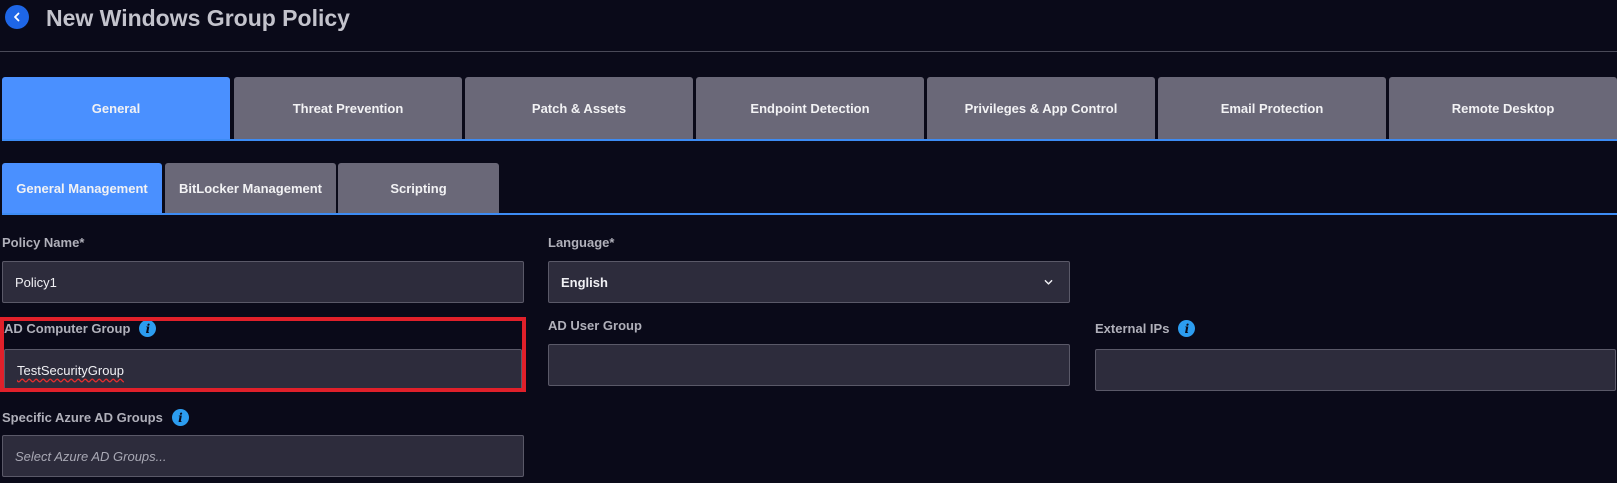  I want to click on page-title: New Windows Group Policy, so click(198, 18).